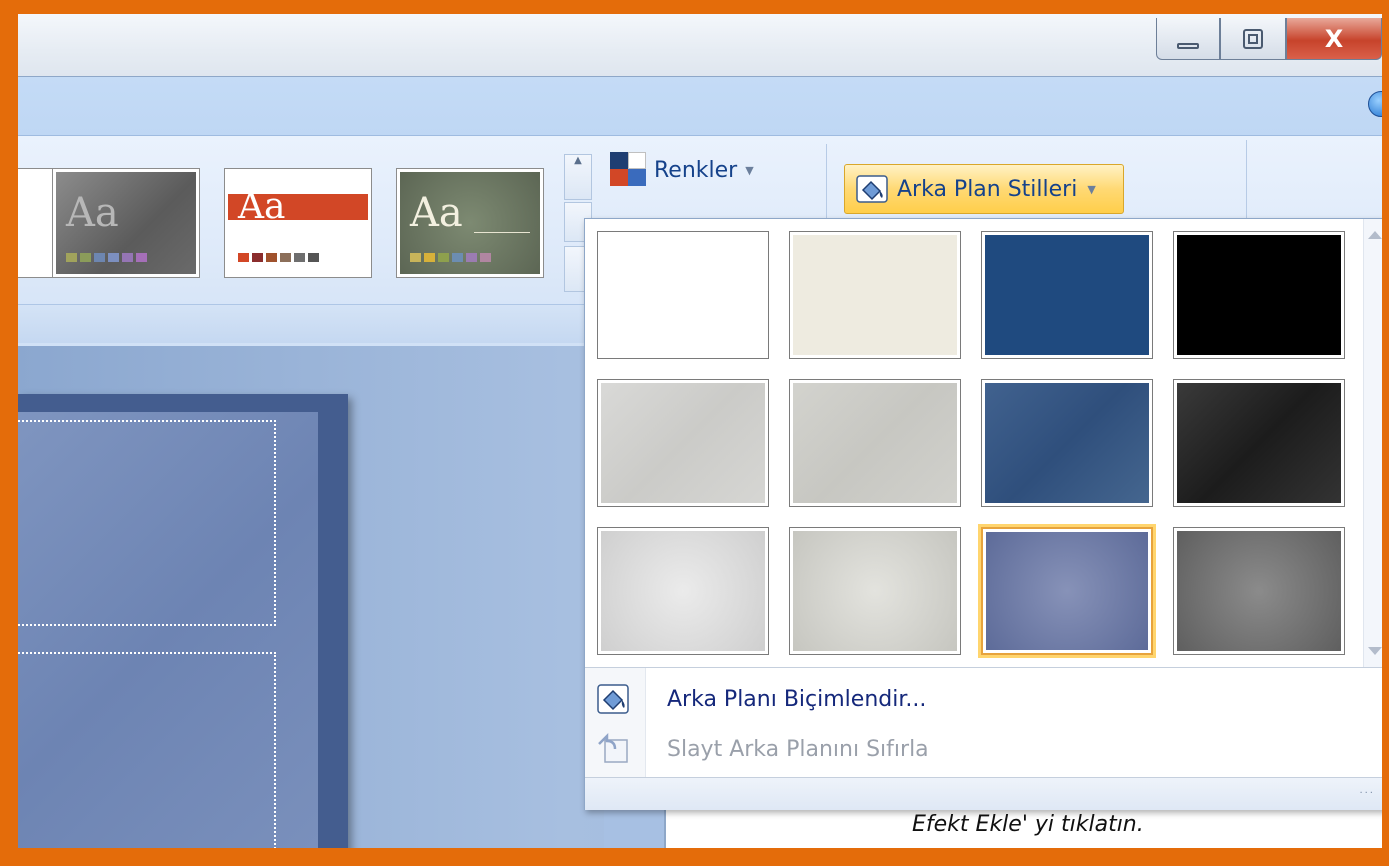 This screenshot has width=1389, height=866. What do you see at coordinates (872, 189) in the screenshot?
I see `paint-bucket-icon` at bounding box center [872, 189].